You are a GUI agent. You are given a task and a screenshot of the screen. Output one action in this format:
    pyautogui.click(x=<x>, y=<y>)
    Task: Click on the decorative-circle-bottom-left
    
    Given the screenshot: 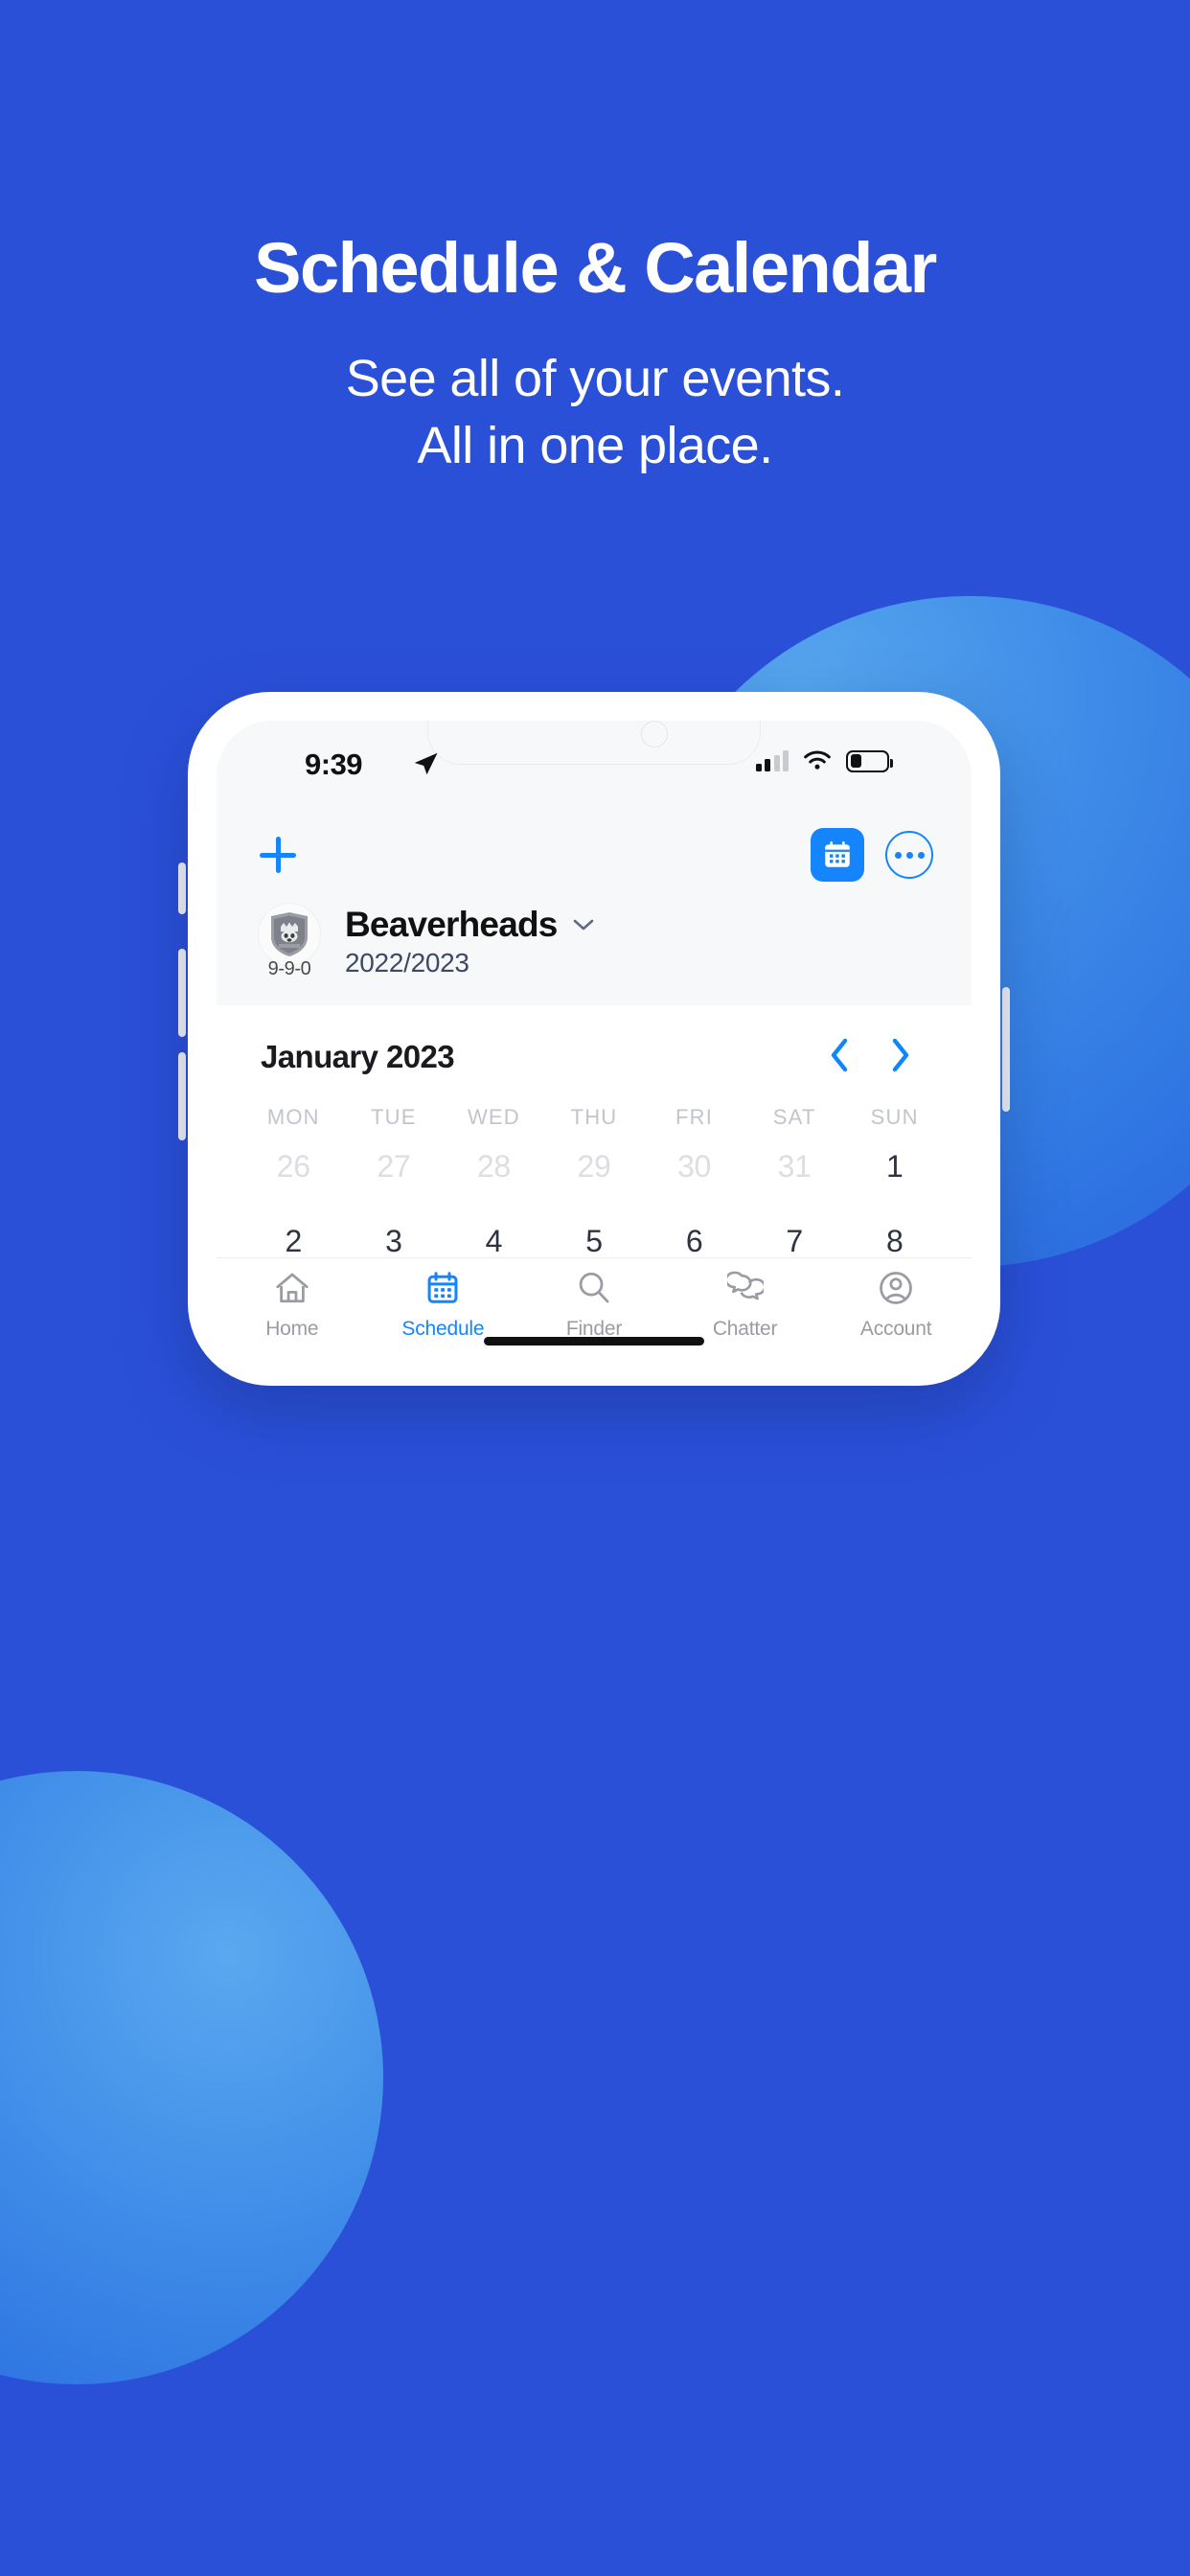 What is the action you would take?
    pyautogui.click(x=191, y=2077)
    